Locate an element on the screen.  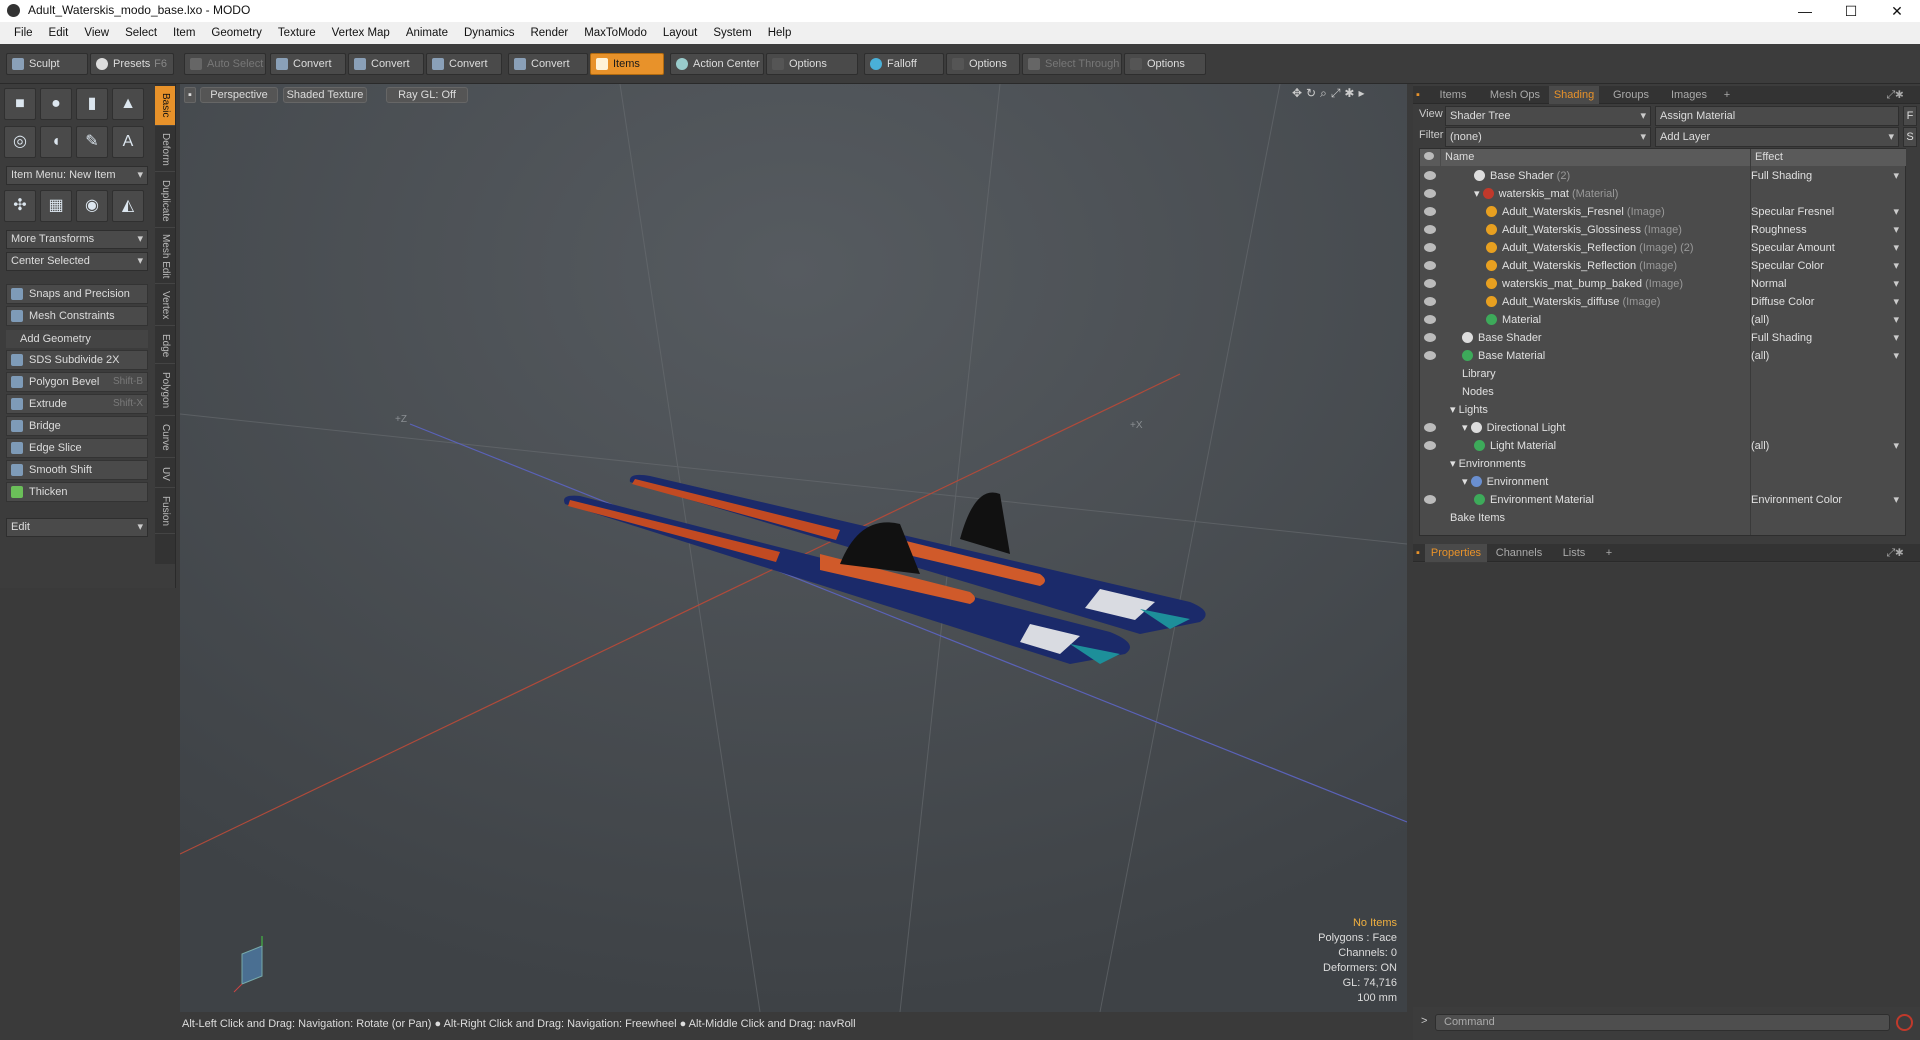
presets-button: Presets F6 is located at coordinates (132, 64).